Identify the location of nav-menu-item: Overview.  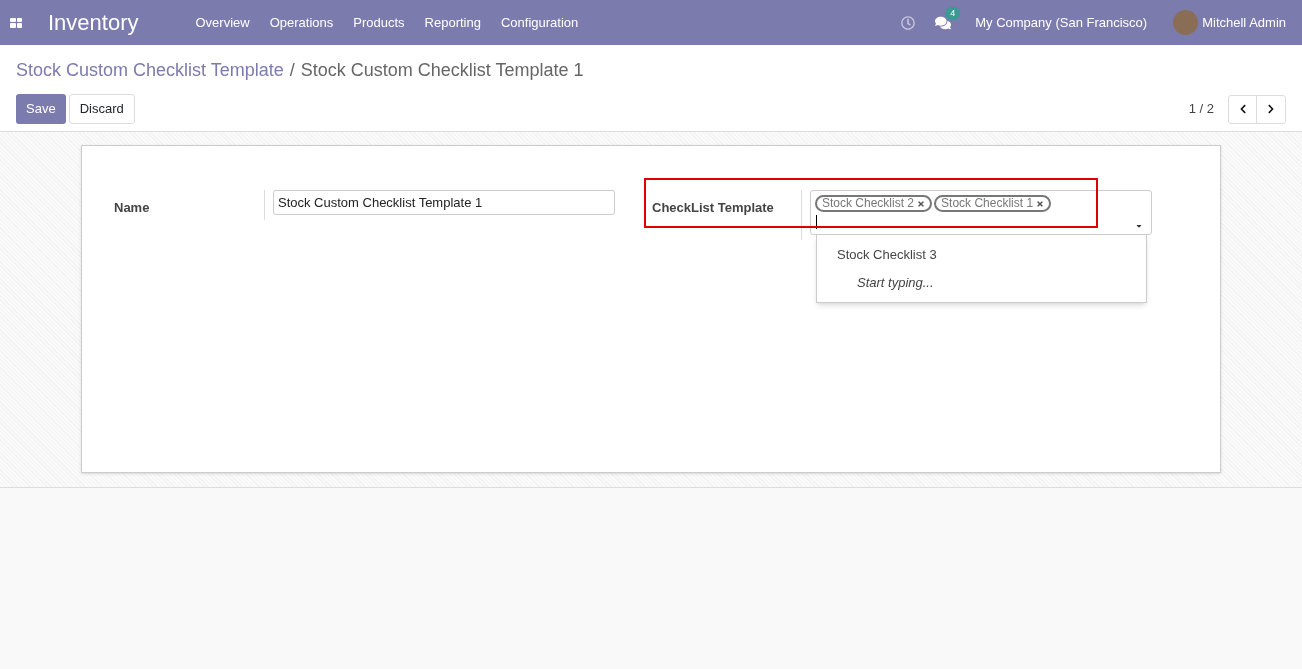
(222, 22).